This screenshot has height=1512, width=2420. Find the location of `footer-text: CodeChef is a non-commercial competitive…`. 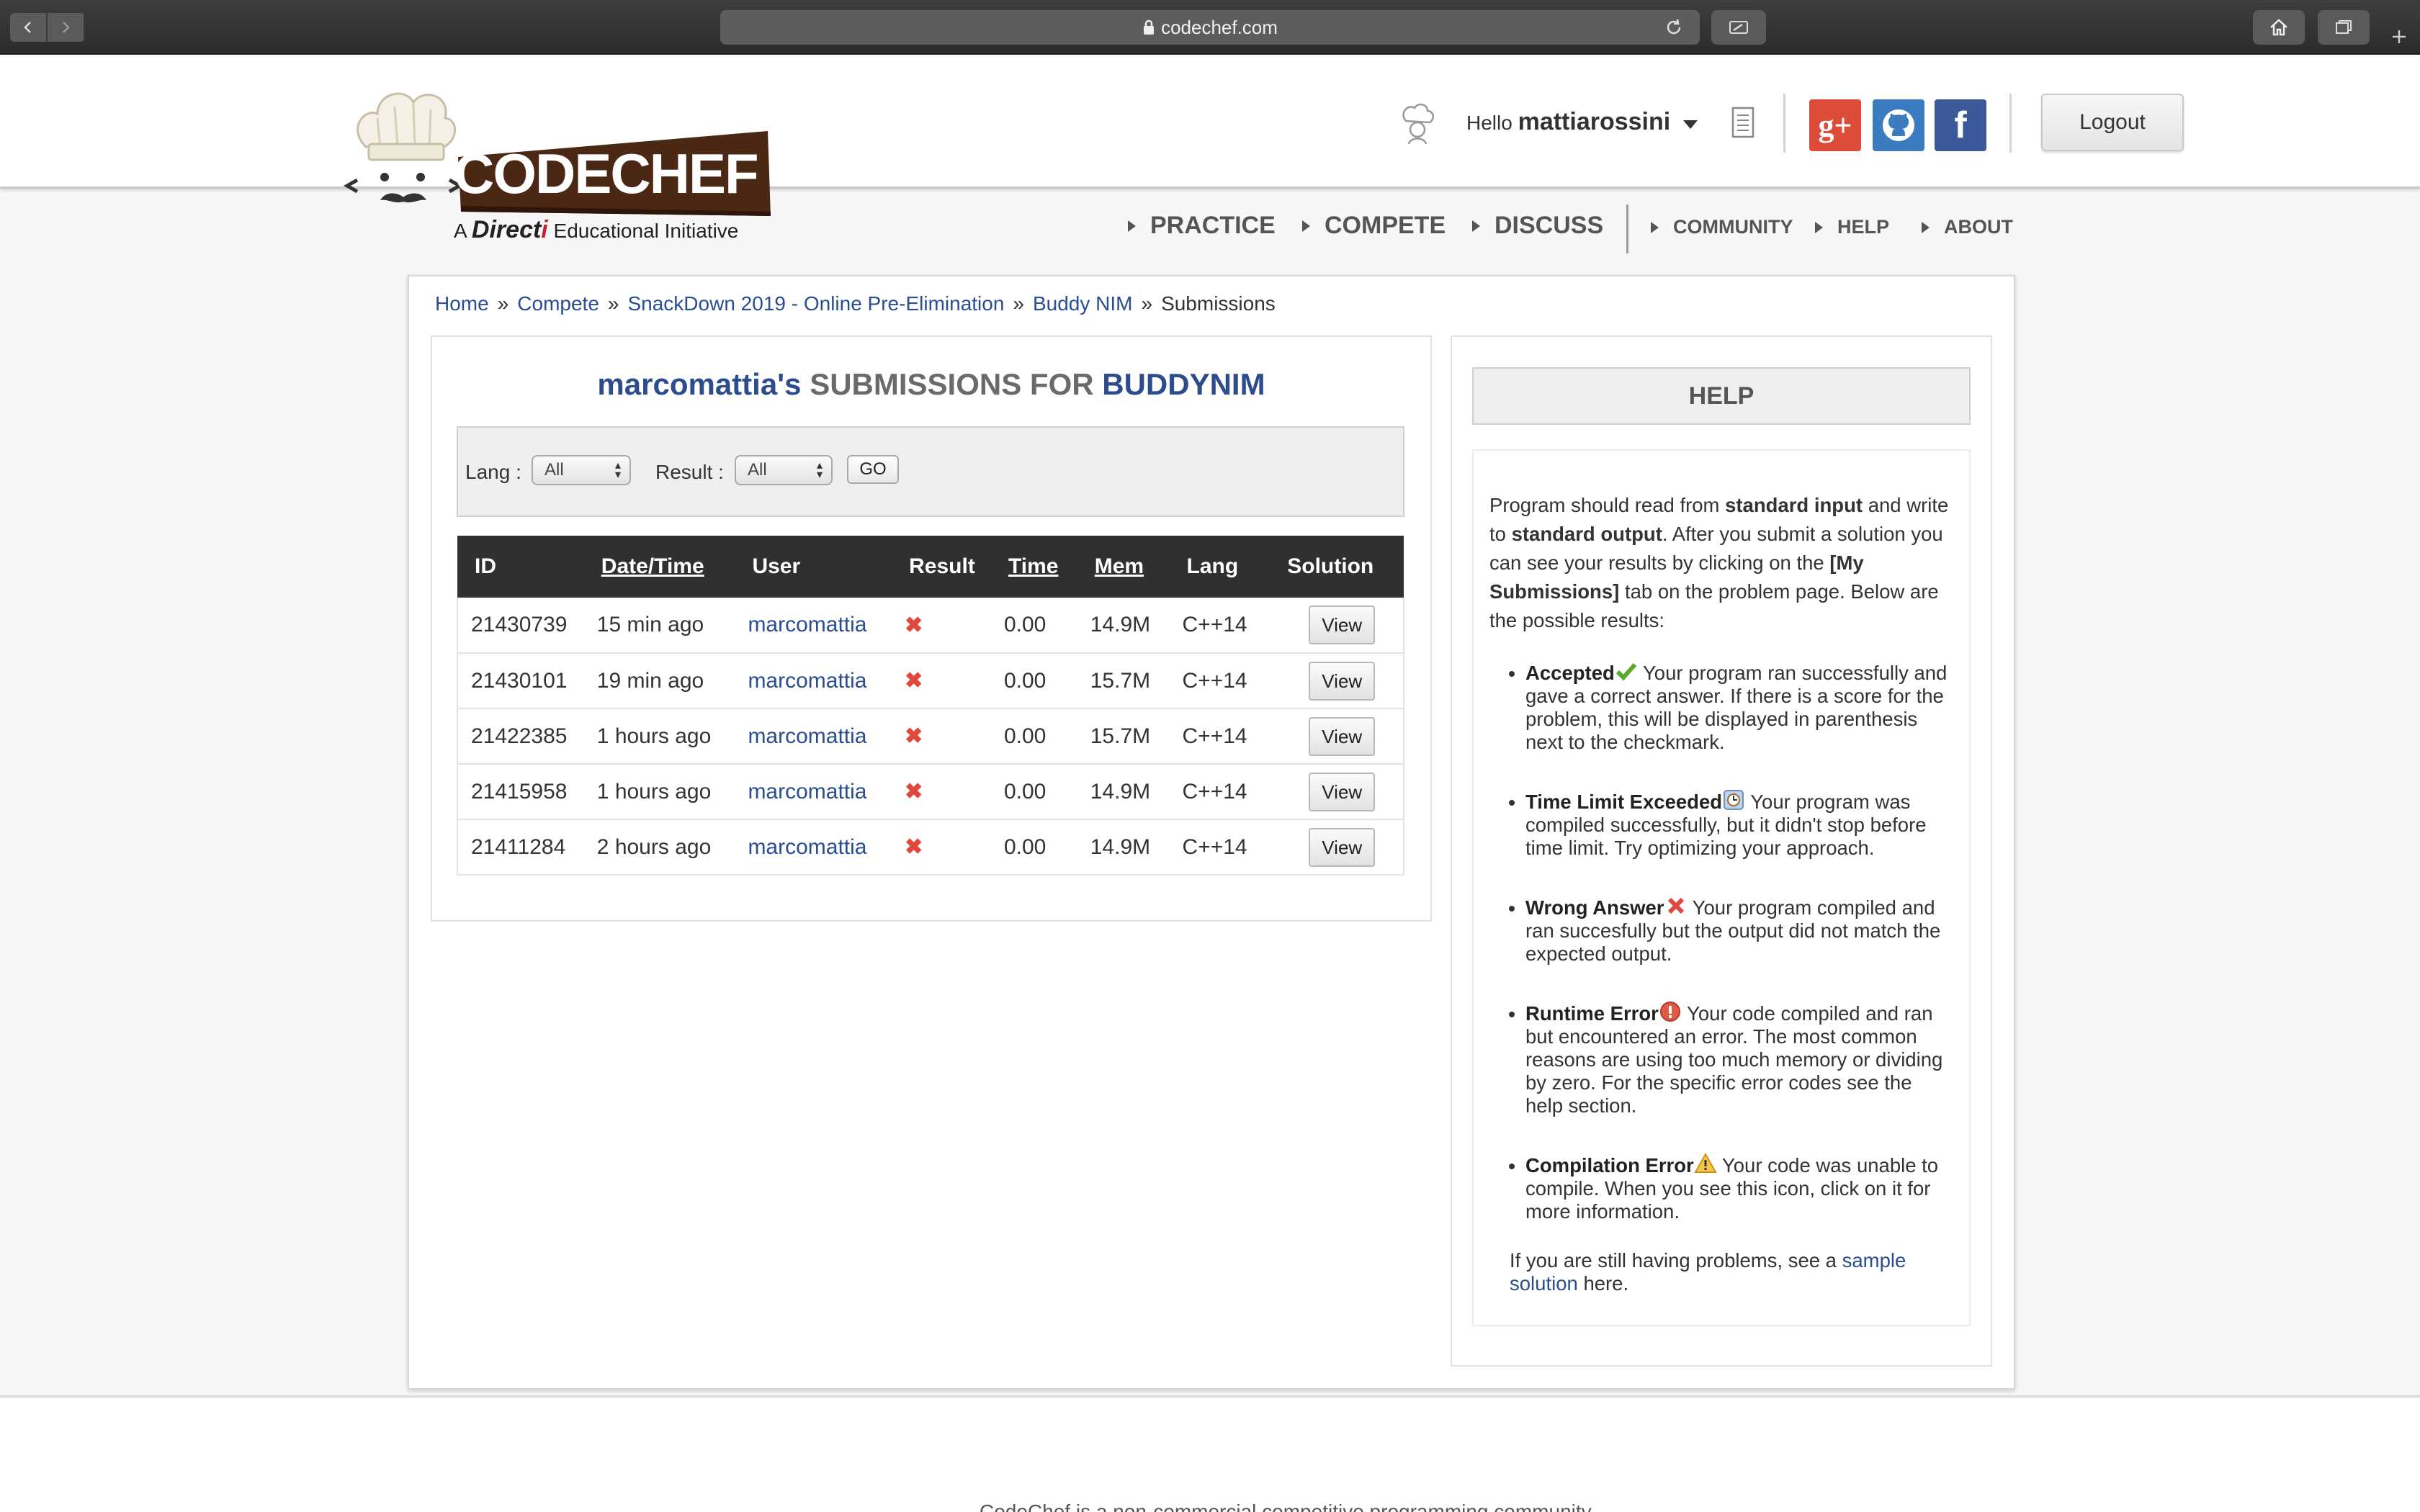

footer-text: CodeChef is a non-commercial competitive… is located at coordinates (1286, 1506).